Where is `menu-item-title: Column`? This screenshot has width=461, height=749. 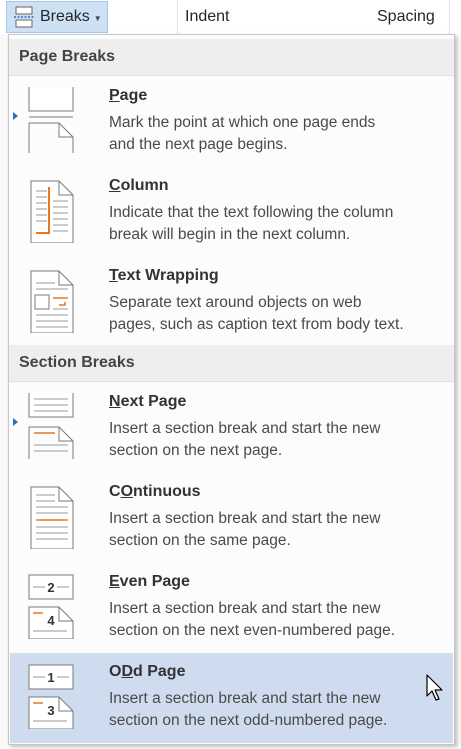 menu-item-title: Column is located at coordinates (139, 185).